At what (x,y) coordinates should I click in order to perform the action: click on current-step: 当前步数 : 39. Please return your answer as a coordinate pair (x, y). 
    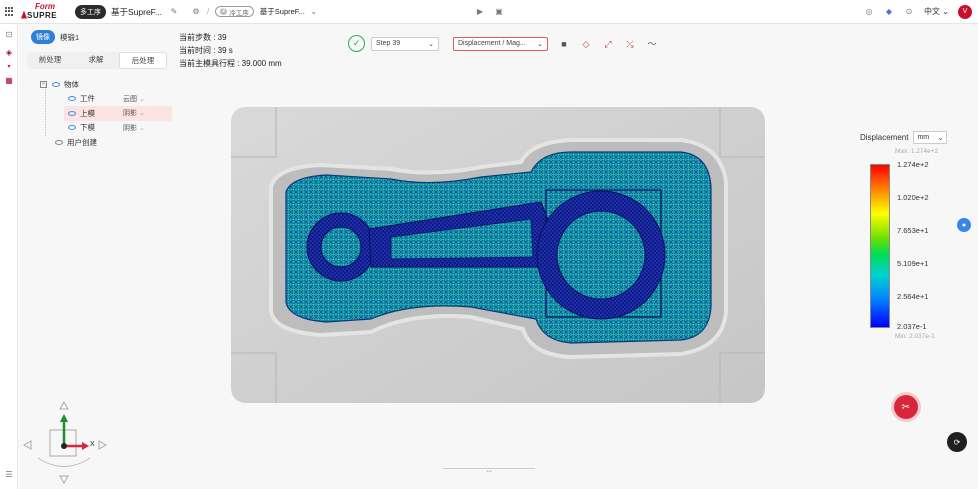
    Looking at the image, I should click on (203, 37).